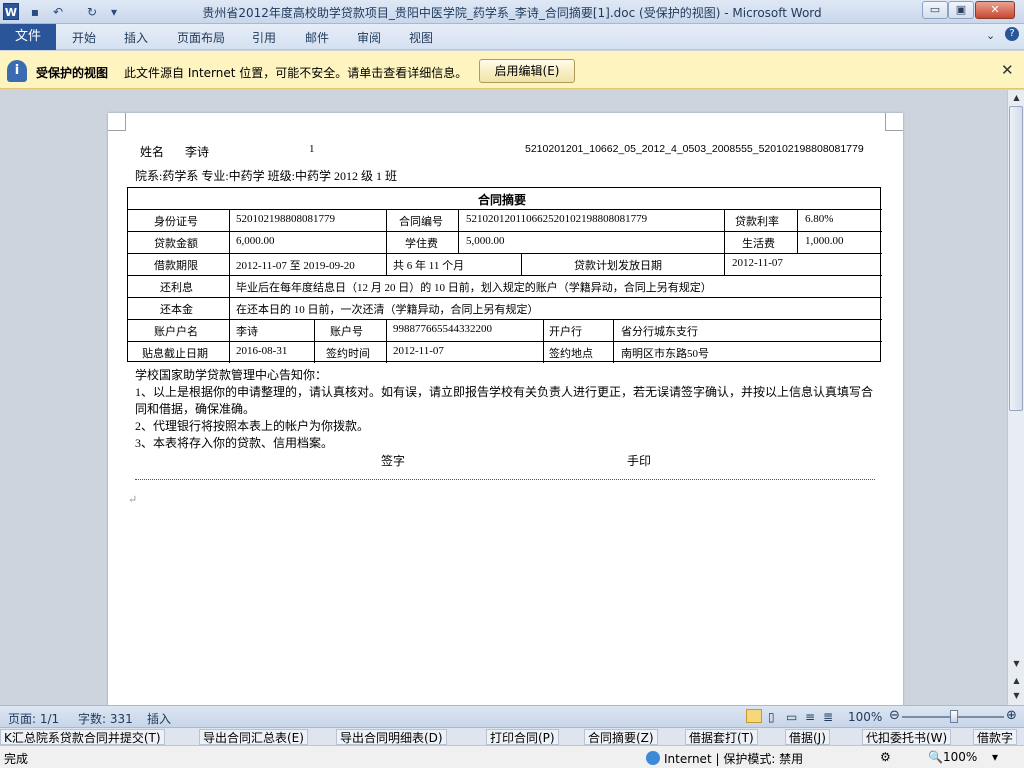 Image resolution: width=1024 pixels, height=768 pixels. Describe the element at coordinates (317, 37) in the screenshot. I see `tab-mailings: 邮件` at that location.